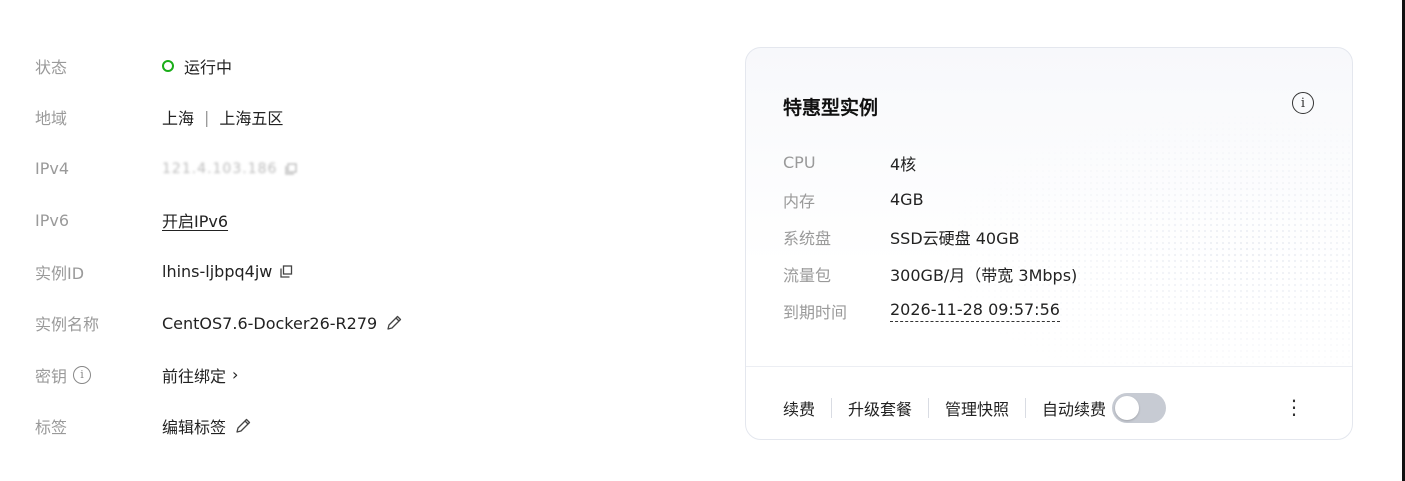  Describe the element at coordinates (365, 169) in the screenshot. I see `ipv4-row: IPv4 121.4.103.186` at that location.